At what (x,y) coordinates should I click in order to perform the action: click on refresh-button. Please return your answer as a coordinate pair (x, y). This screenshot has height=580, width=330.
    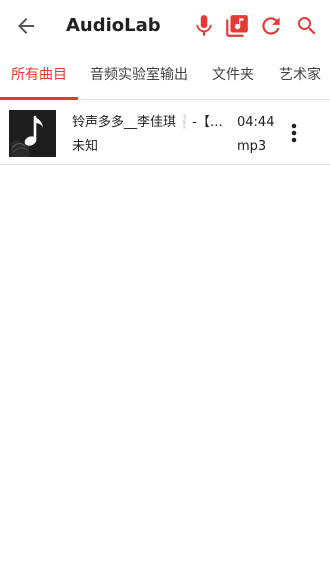
    Looking at the image, I should click on (271, 26).